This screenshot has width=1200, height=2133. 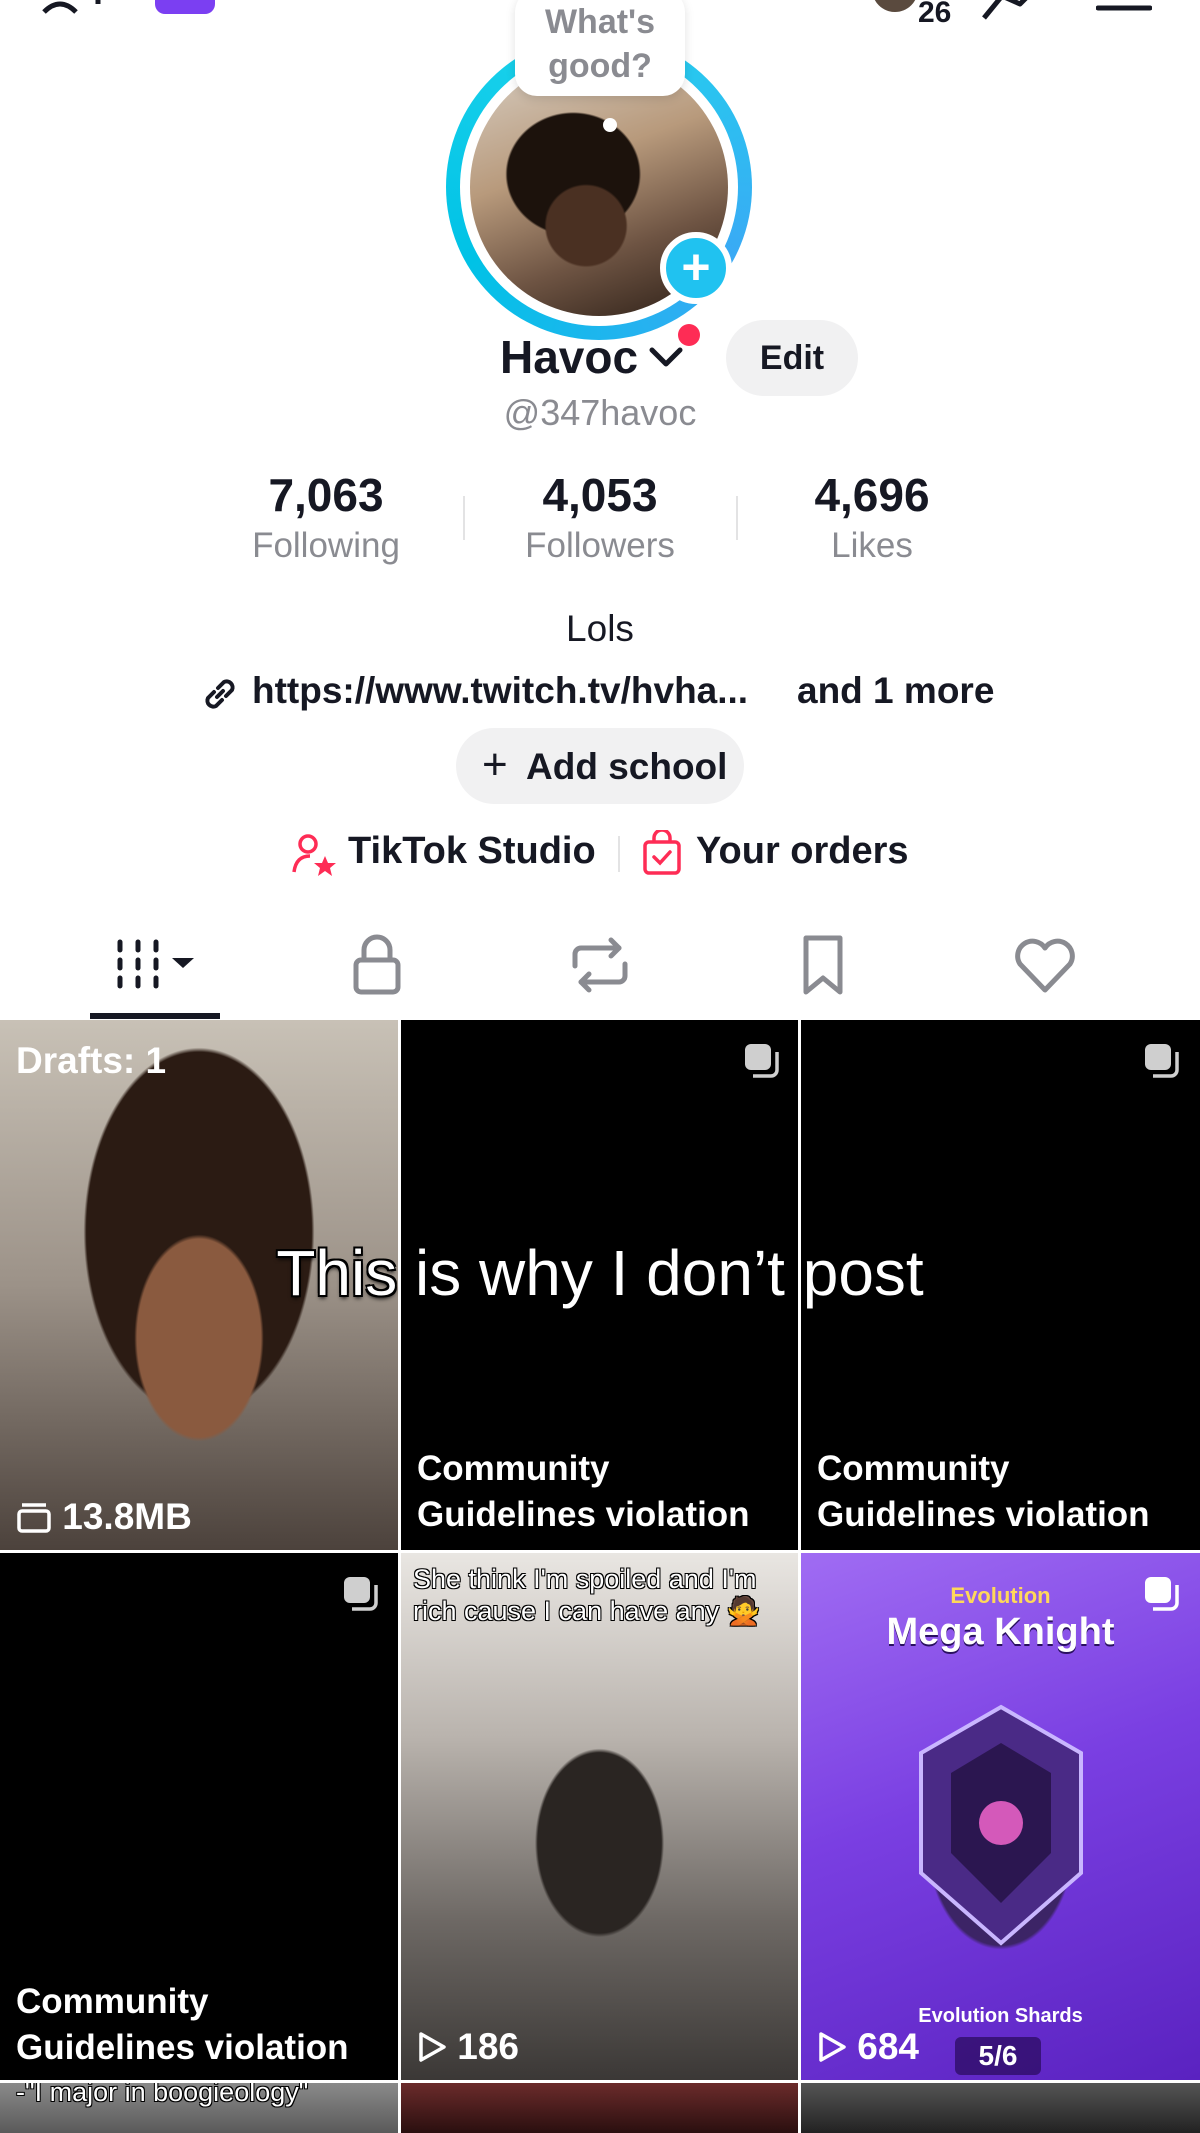 I want to click on tiktok-studio-link: TikTok Studio, so click(x=472, y=851).